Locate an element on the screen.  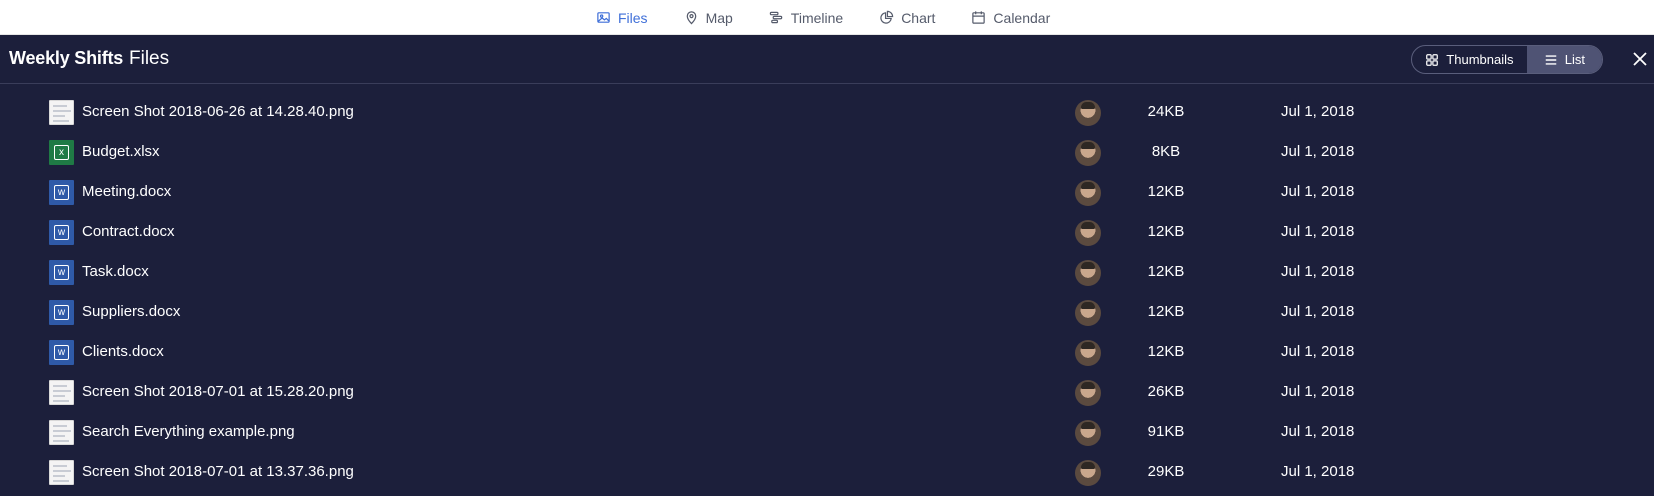
view-mode-toggle: Thumbnails List is located at coordinates (1507, 59).